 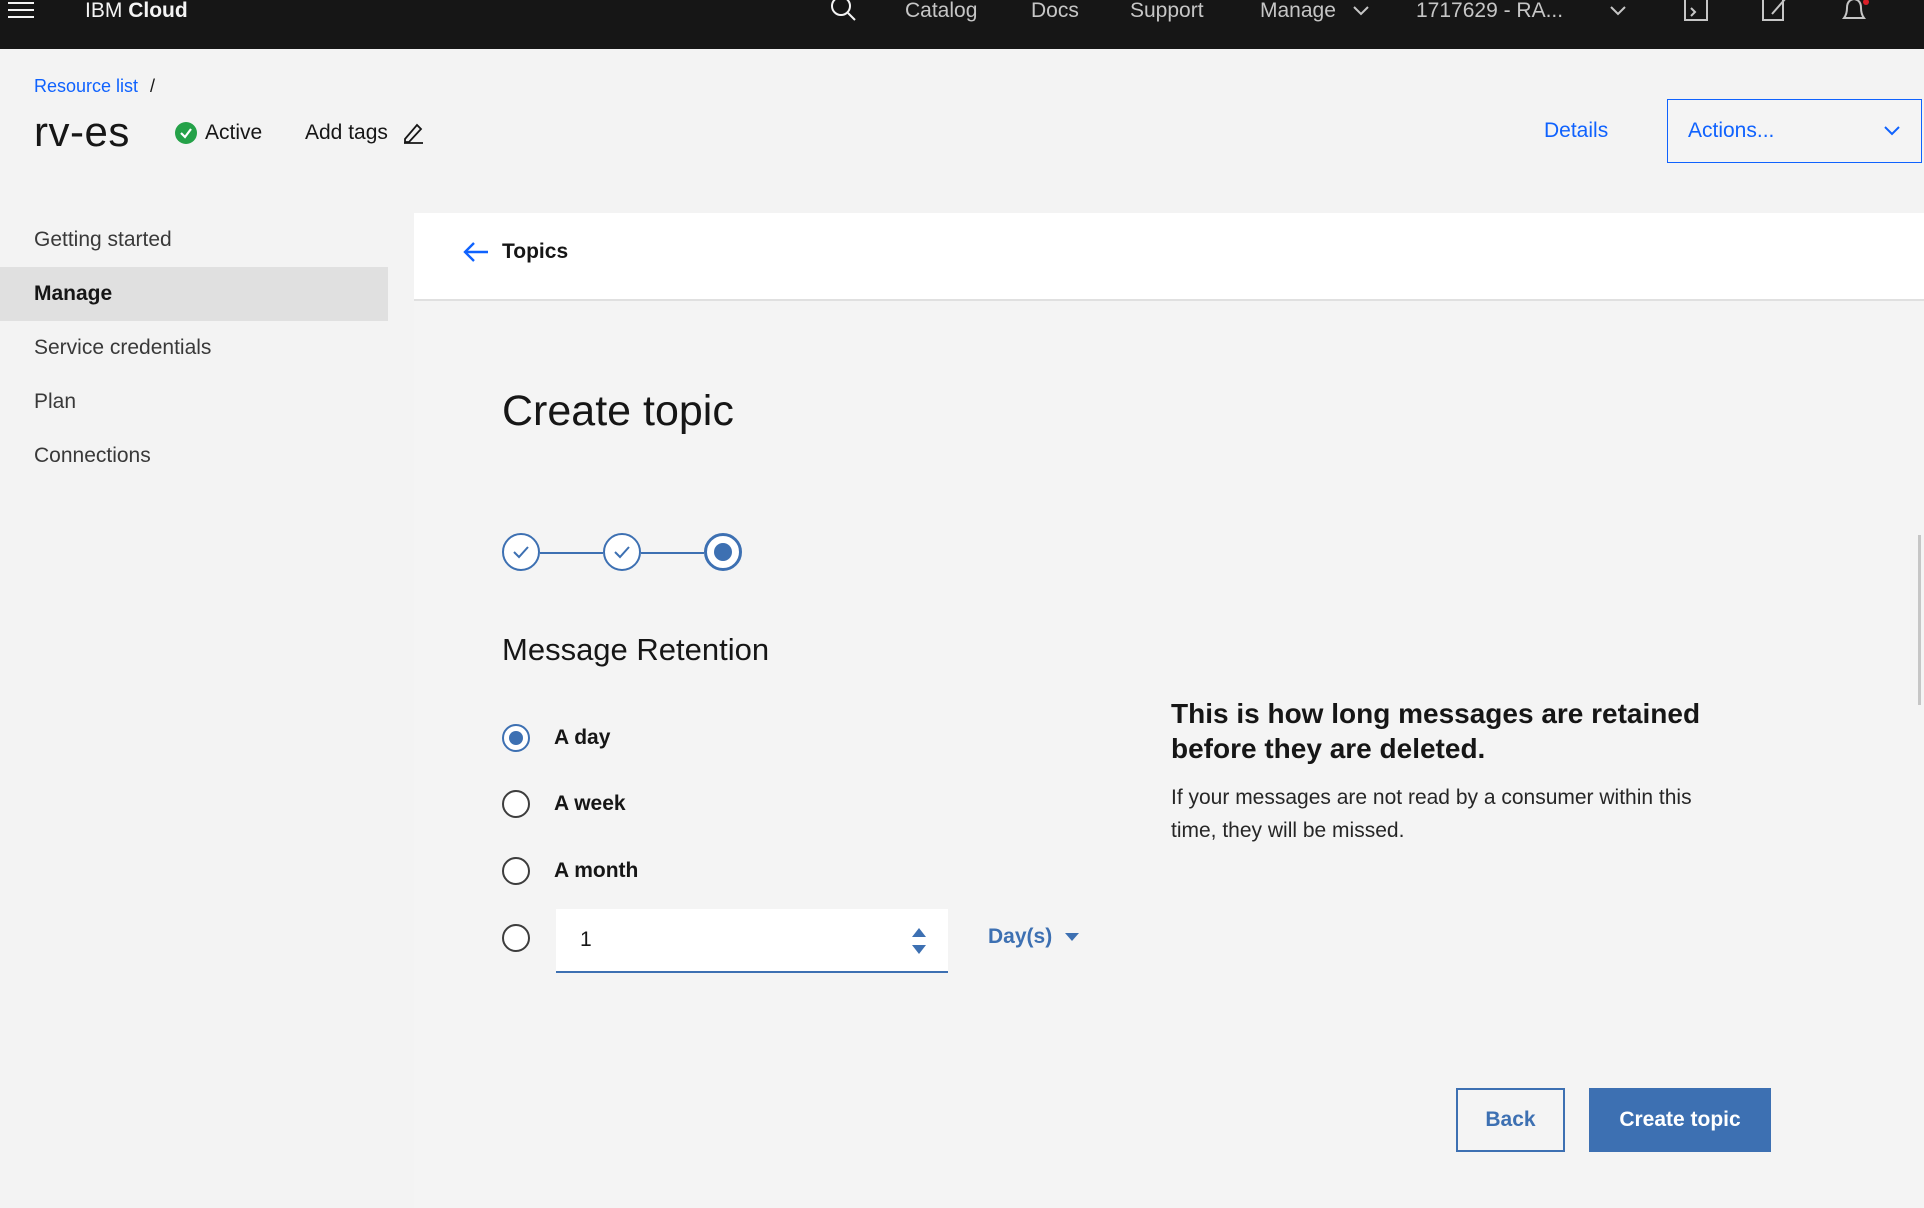 What do you see at coordinates (1697, 13) in the screenshot?
I see `terminal-icon` at bounding box center [1697, 13].